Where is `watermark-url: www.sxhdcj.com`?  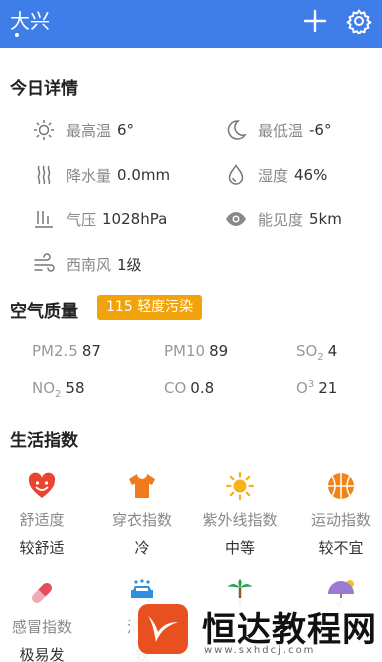 watermark-url: www.sxhdcj.com is located at coordinates (260, 650).